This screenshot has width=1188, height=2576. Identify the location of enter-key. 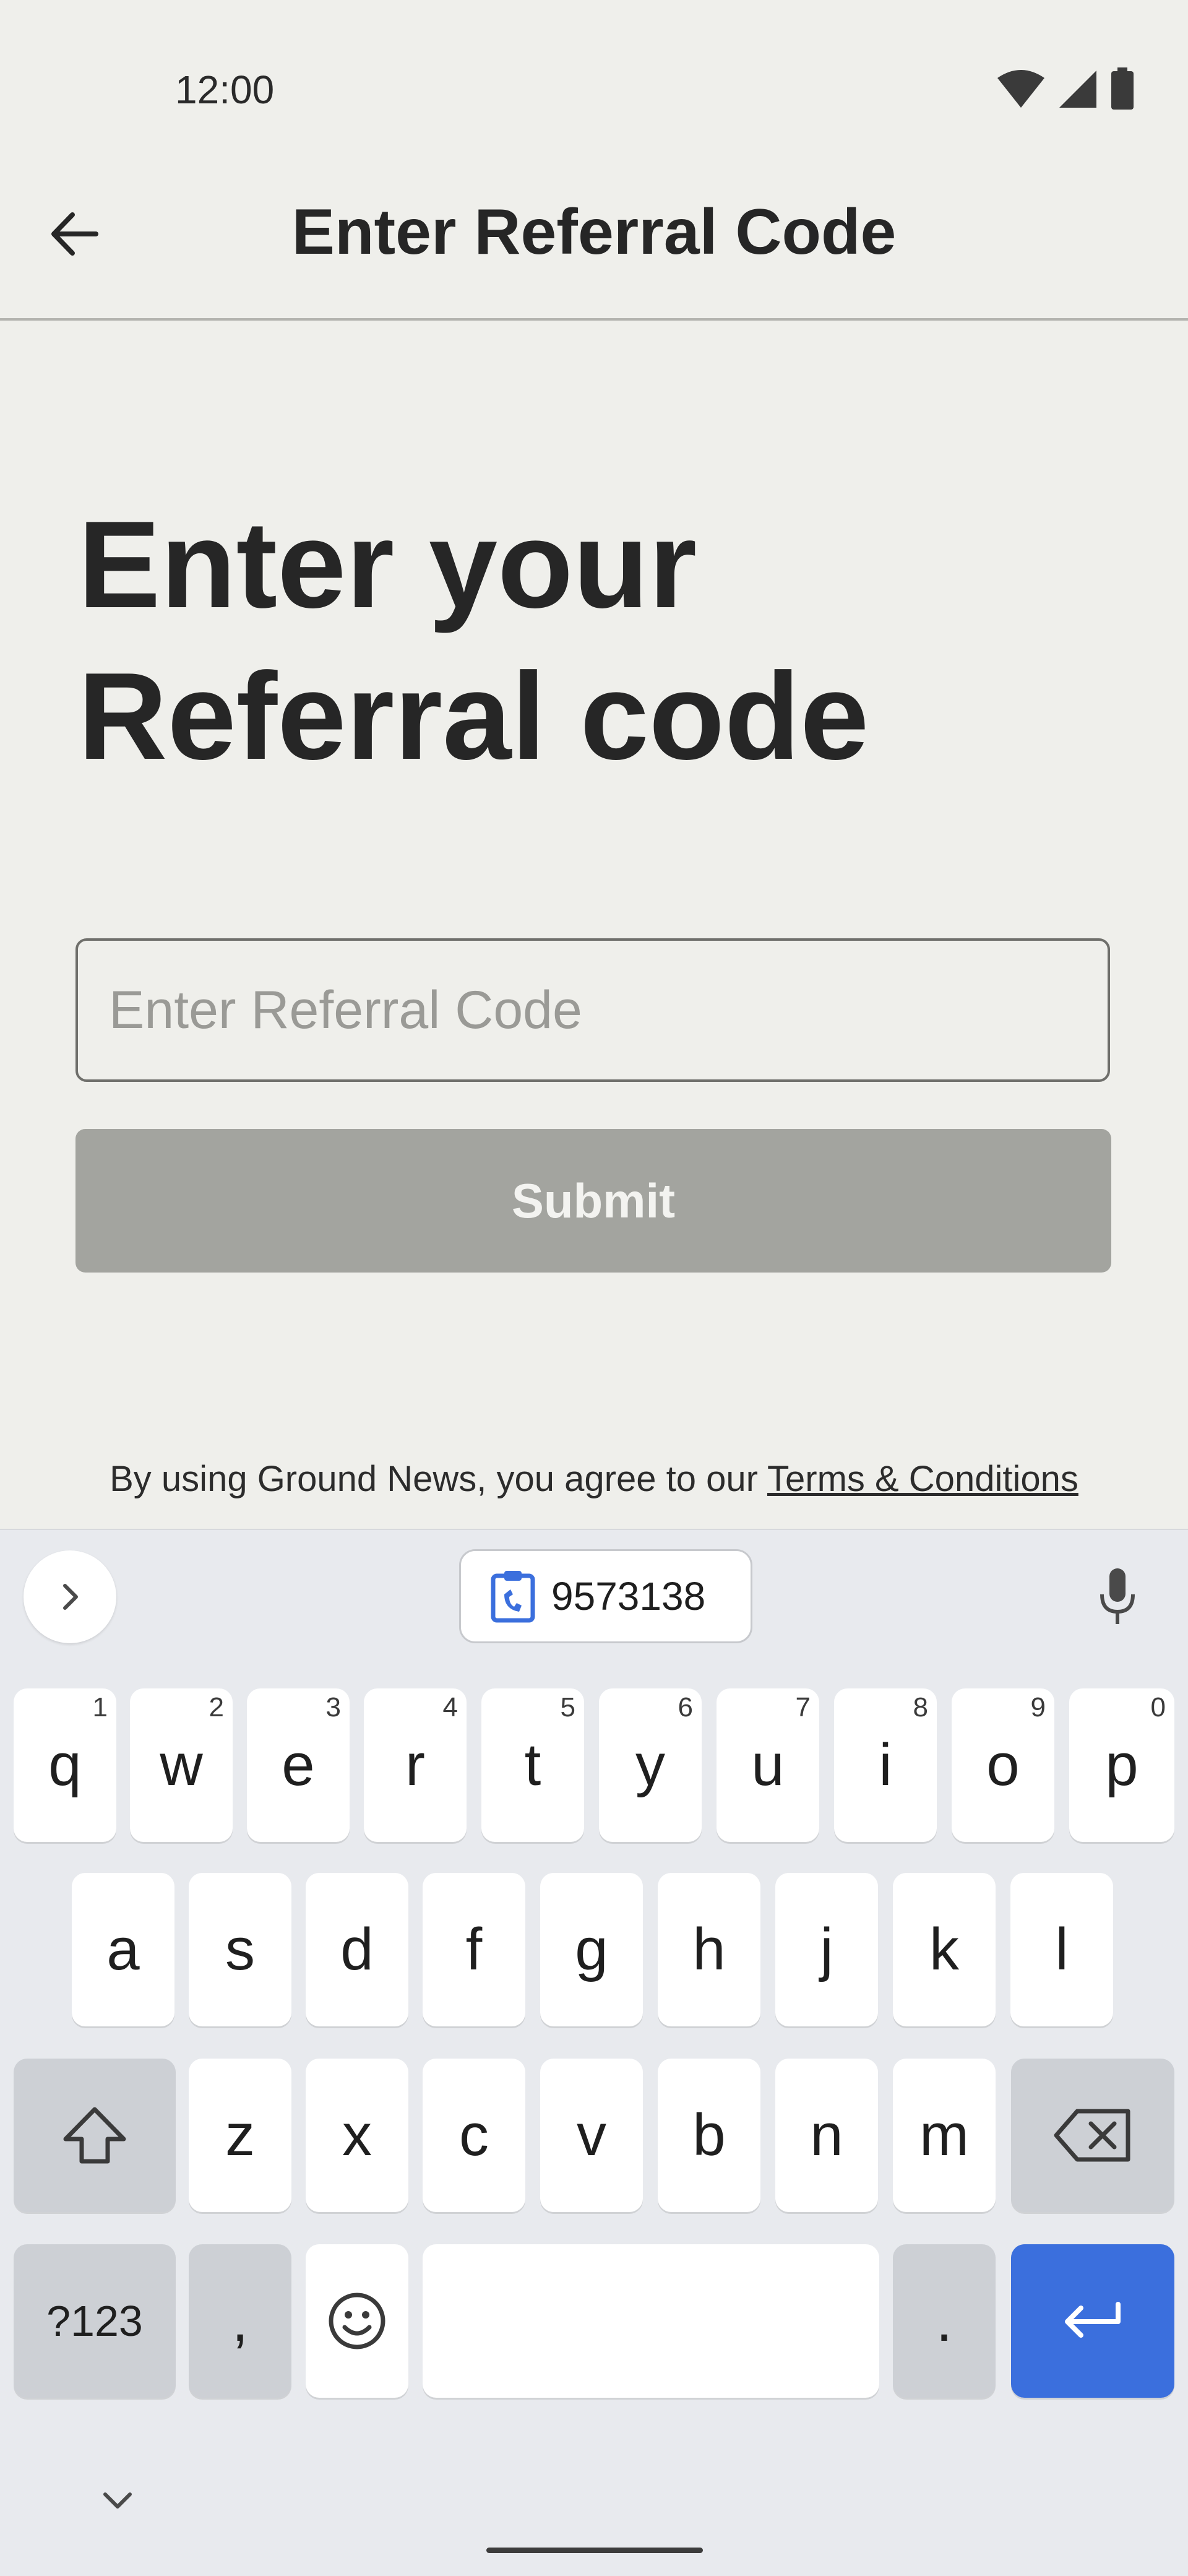
(1092, 2321).